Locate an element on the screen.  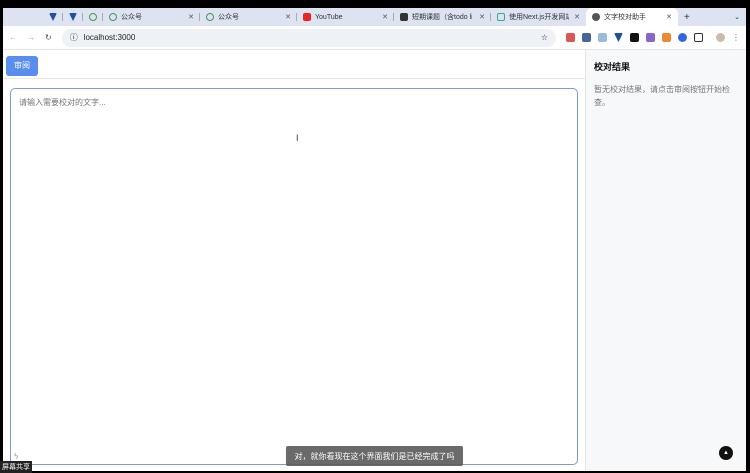
tab-nextjs: 使用Next.js开发网站 ✕ is located at coordinates (538, 17).